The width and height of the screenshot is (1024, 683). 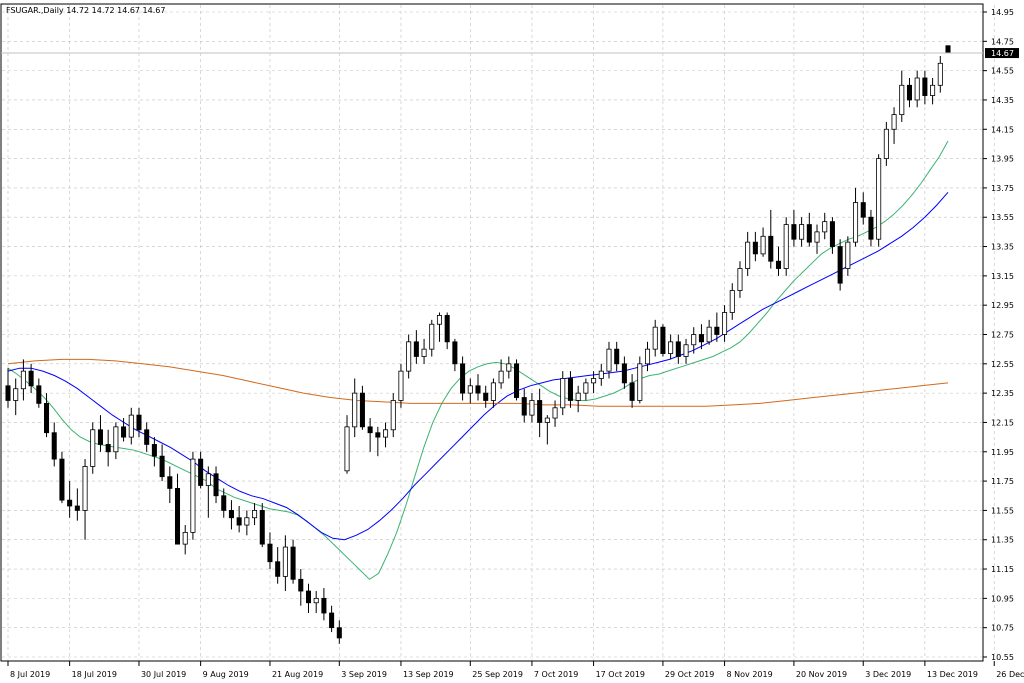 I want to click on y-tick-label: 13.55, so click(x=1002, y=217).